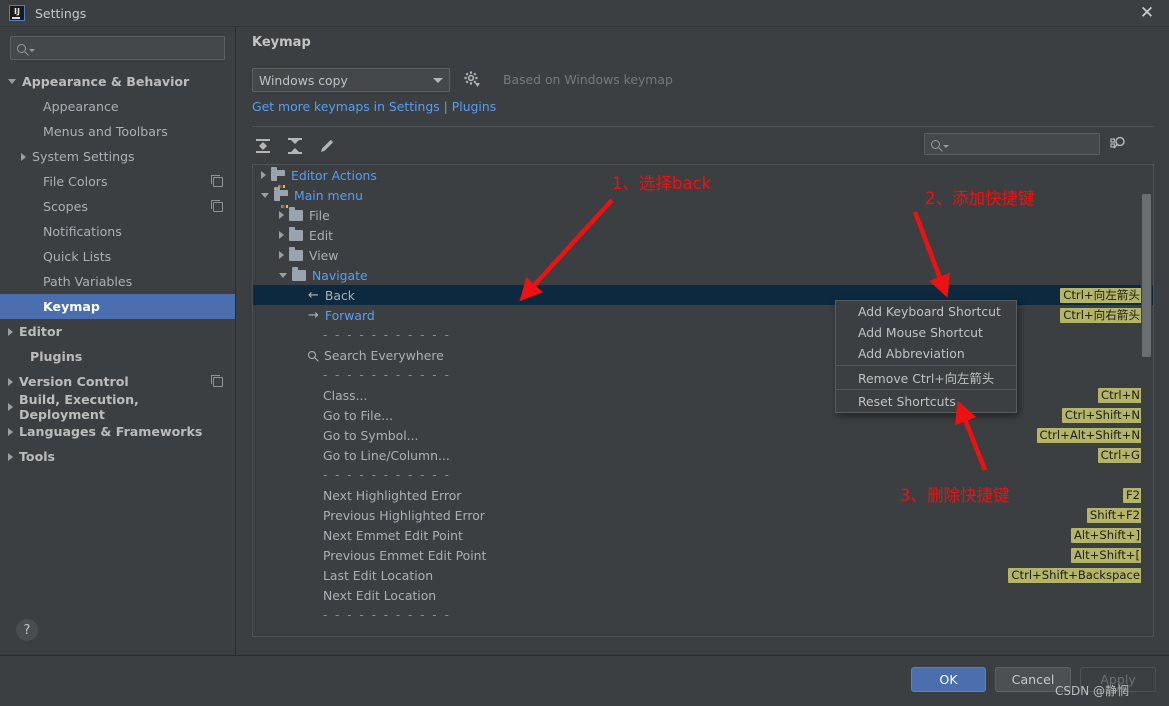  Describe the element at coordinates (404, 515) in the screenshot. I see `keymap-action-label: Previous Highlighted Error` at that location.